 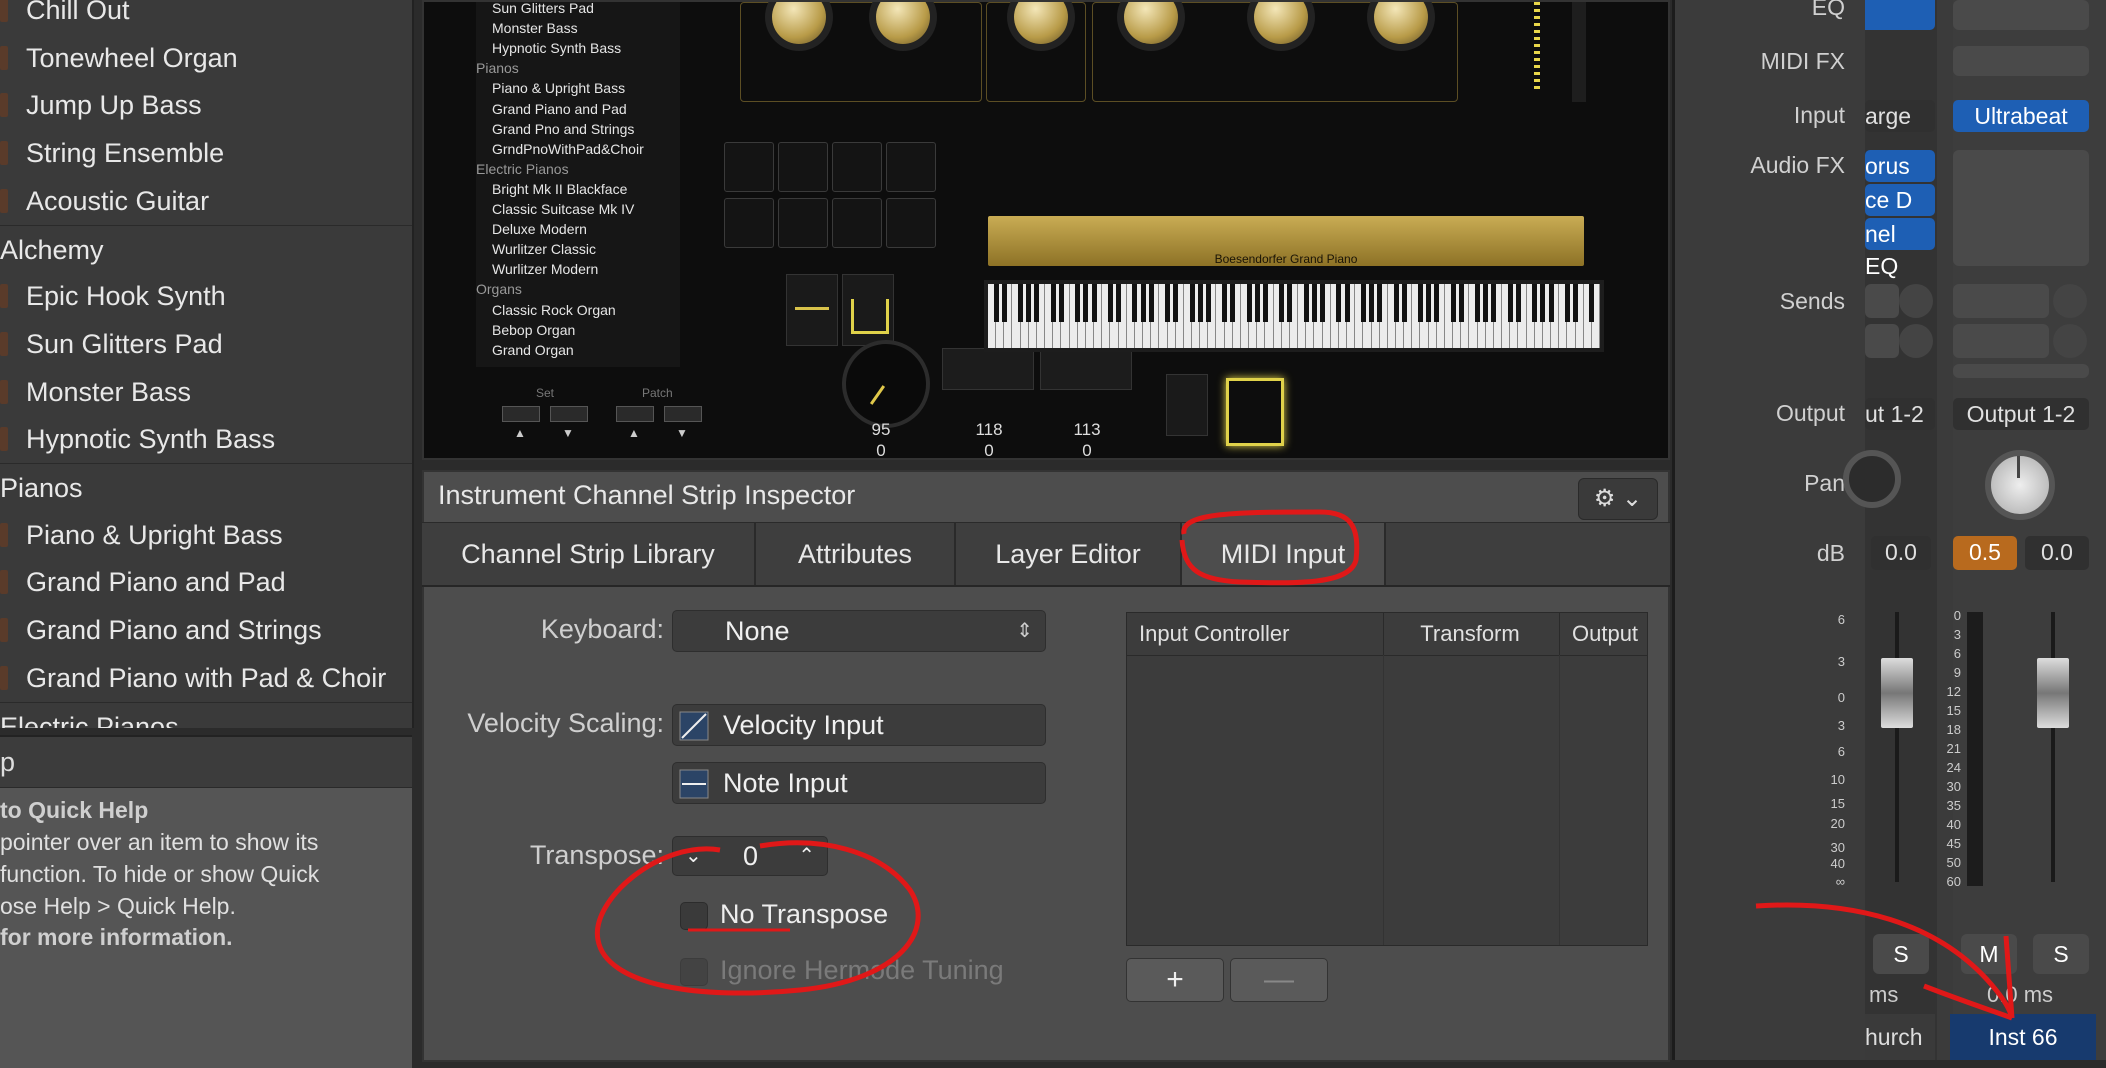 I want to click on annotation-arrow, so click(x=1885, y=960).